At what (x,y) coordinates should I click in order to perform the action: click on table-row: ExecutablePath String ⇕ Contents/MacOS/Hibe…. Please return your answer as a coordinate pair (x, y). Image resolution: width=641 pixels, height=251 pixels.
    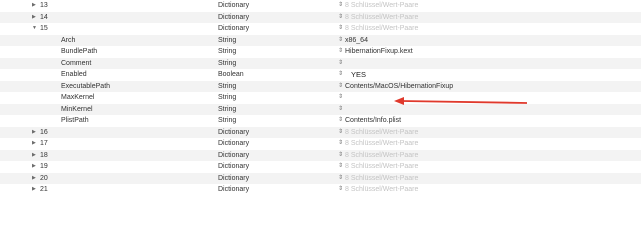
    Looking at the image, I should click on (320, 86).